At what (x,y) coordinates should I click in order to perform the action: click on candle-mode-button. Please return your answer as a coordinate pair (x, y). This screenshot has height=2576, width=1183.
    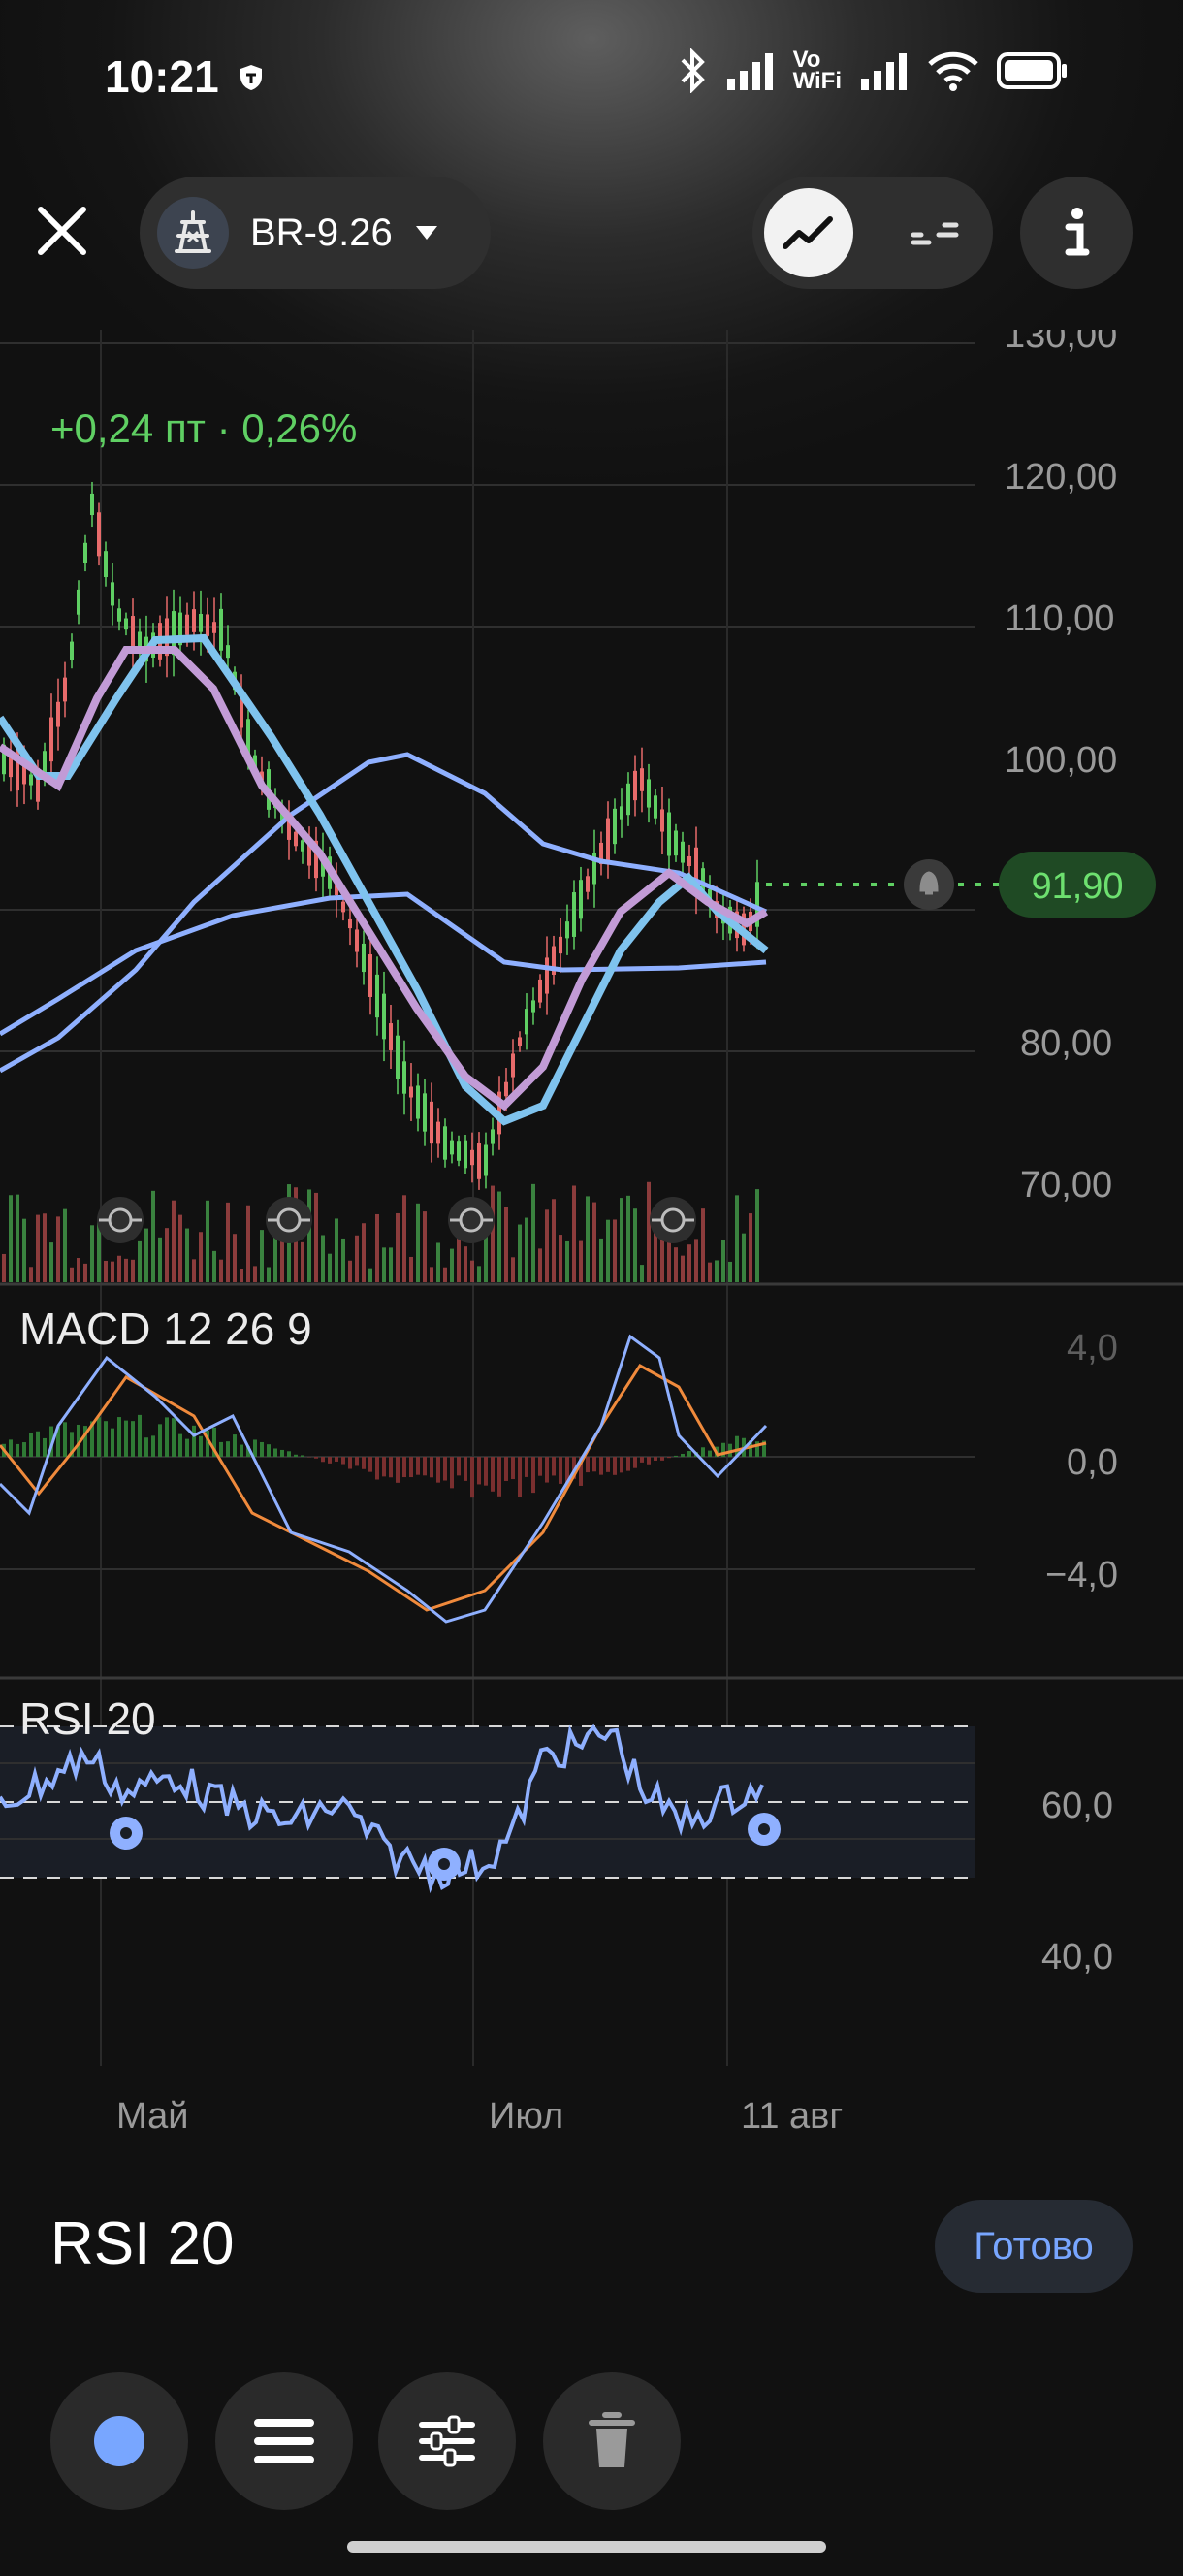
    Looking at the image, I should click on (934, 232).